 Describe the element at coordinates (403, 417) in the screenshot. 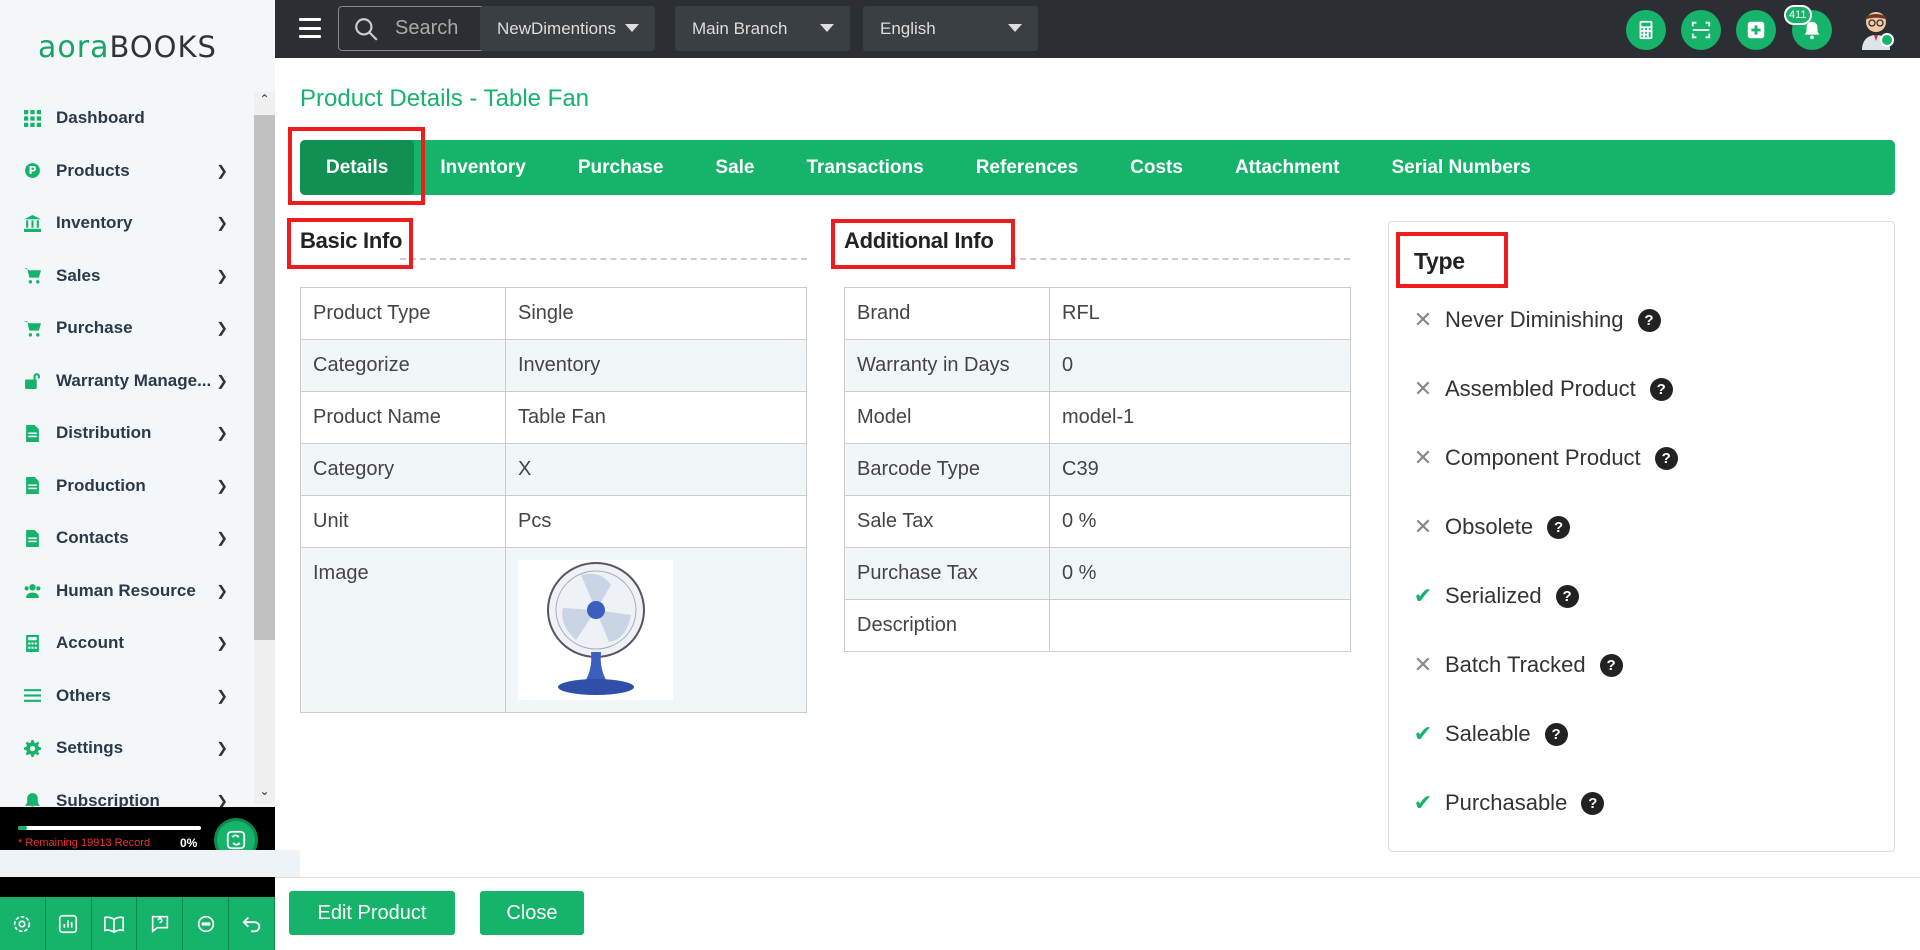

I see `row-label: Product Name` at that location.